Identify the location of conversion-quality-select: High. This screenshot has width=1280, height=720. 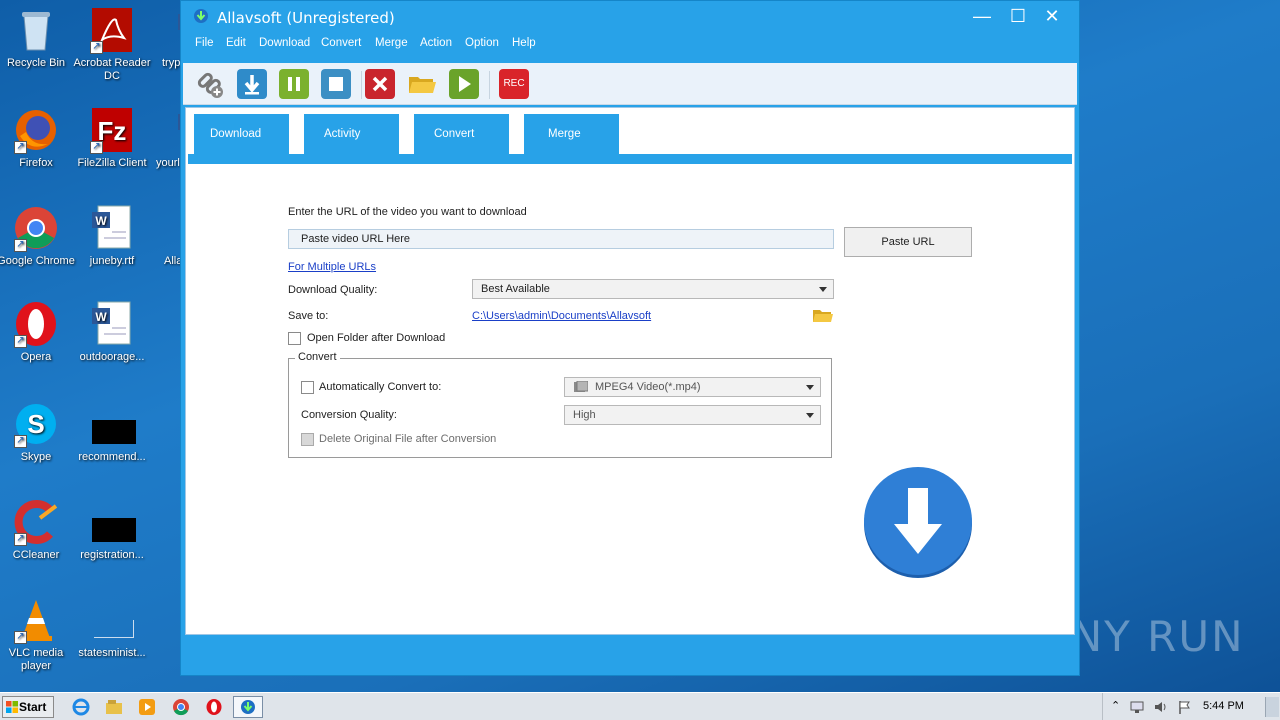
(692, 415).